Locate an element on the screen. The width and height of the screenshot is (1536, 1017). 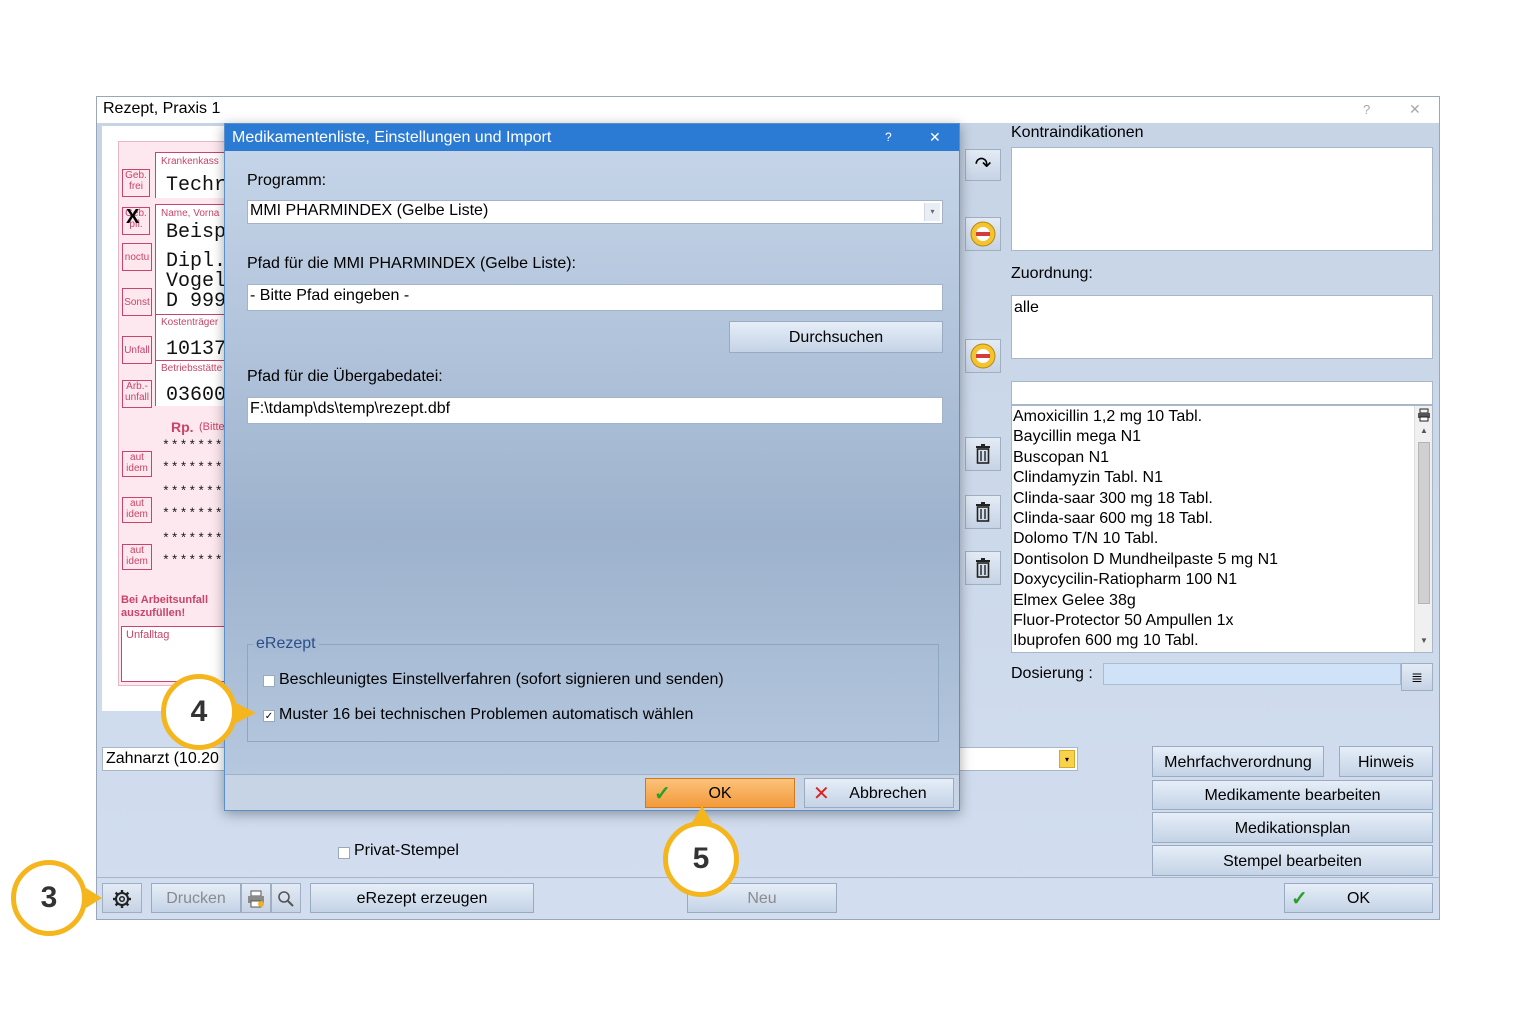
zuordnung-box: alle is located at coordinates (1222, 327).